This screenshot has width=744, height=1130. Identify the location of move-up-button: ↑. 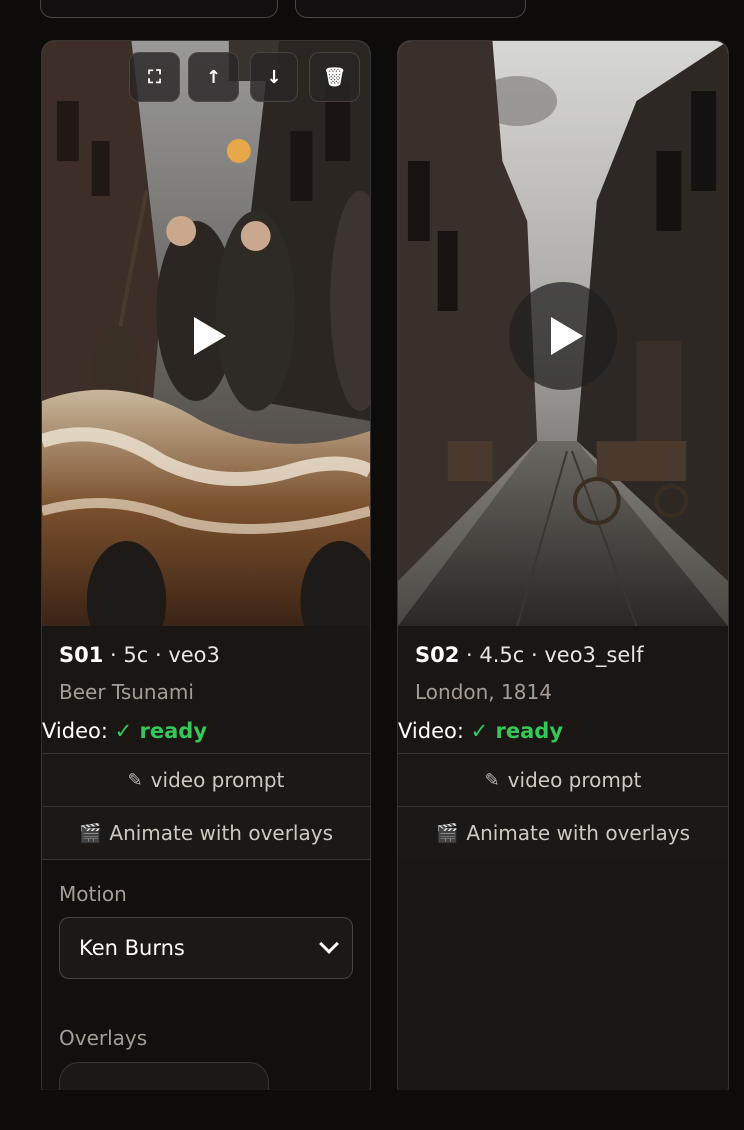
(213, 77).